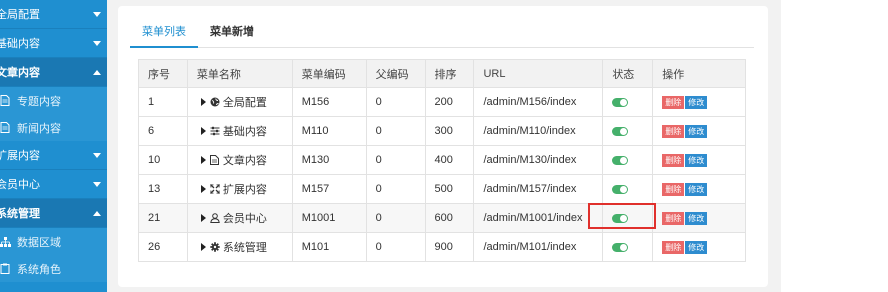 The image size is (888, 292). What do you see at coordinates (239, 73) in the screenshot?
I see `column-header-name: 菜单名称` at bounding box center [239, 73].